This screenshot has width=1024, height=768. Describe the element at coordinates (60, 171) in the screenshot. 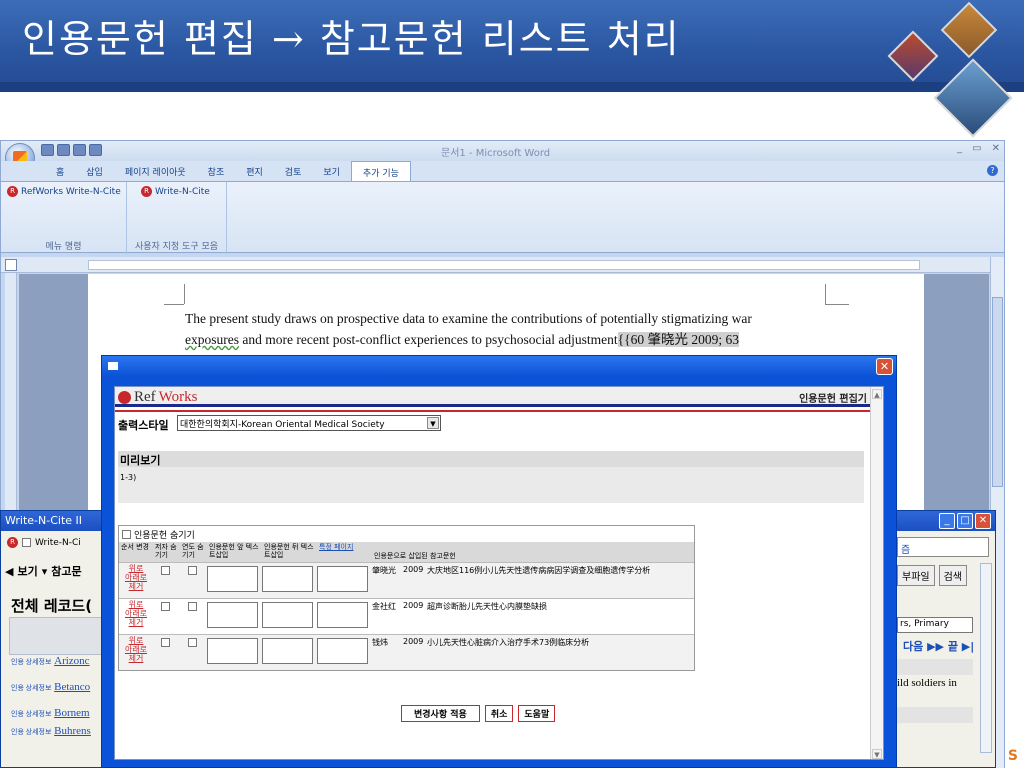

I see `tab-home: 홈` at that location.